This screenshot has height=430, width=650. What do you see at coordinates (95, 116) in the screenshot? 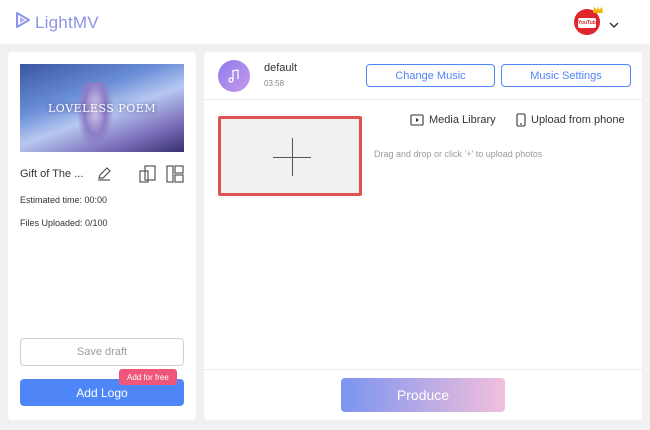
I see `thumbnail-figure` at bounding box center [95, 116].